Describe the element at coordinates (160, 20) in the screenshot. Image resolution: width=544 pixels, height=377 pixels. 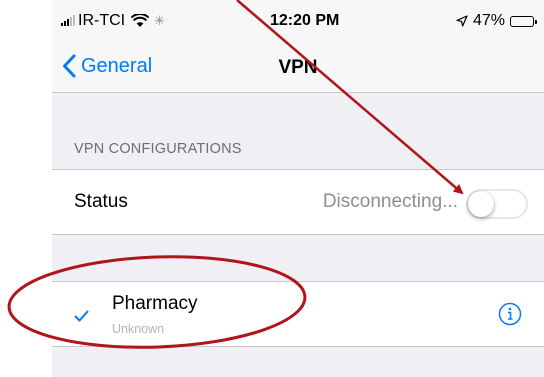
I see `activity-spinner-icon: ✳` at that location.